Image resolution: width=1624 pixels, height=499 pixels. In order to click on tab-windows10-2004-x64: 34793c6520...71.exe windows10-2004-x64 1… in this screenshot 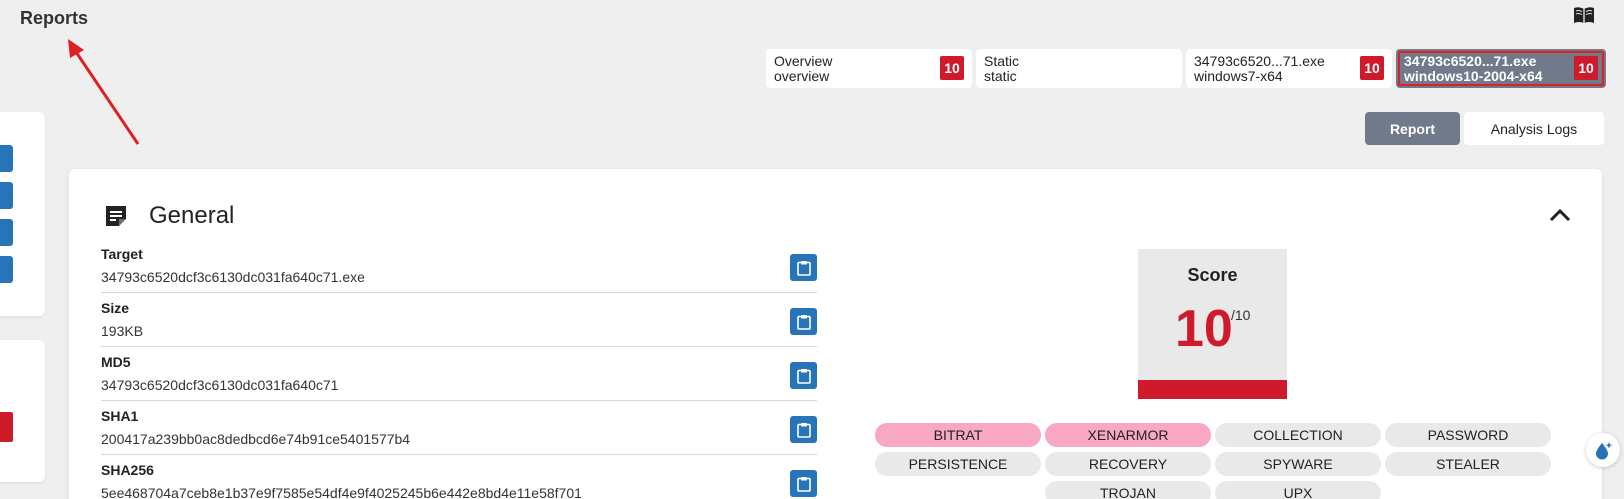, I will do `click(1501, 68)`.